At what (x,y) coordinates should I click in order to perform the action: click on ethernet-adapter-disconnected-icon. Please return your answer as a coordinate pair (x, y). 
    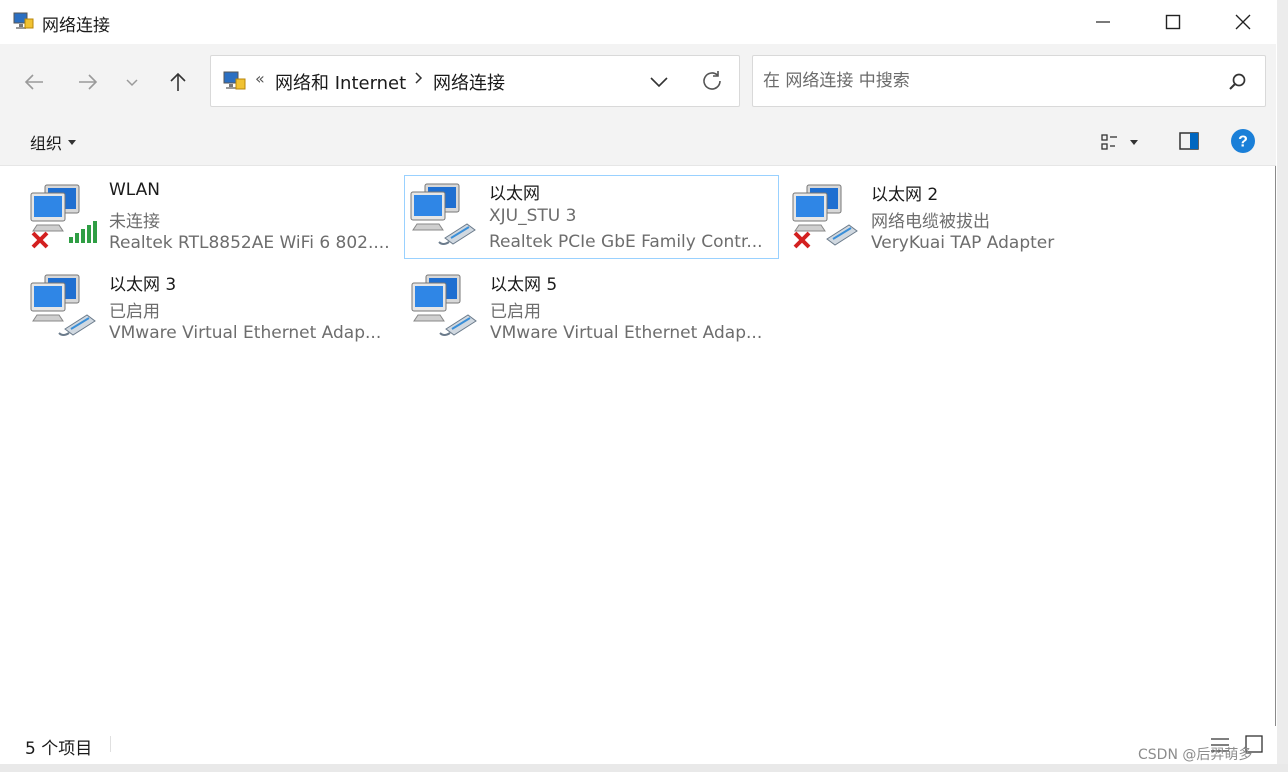
    Looking at the image, I should click on (825, 216).